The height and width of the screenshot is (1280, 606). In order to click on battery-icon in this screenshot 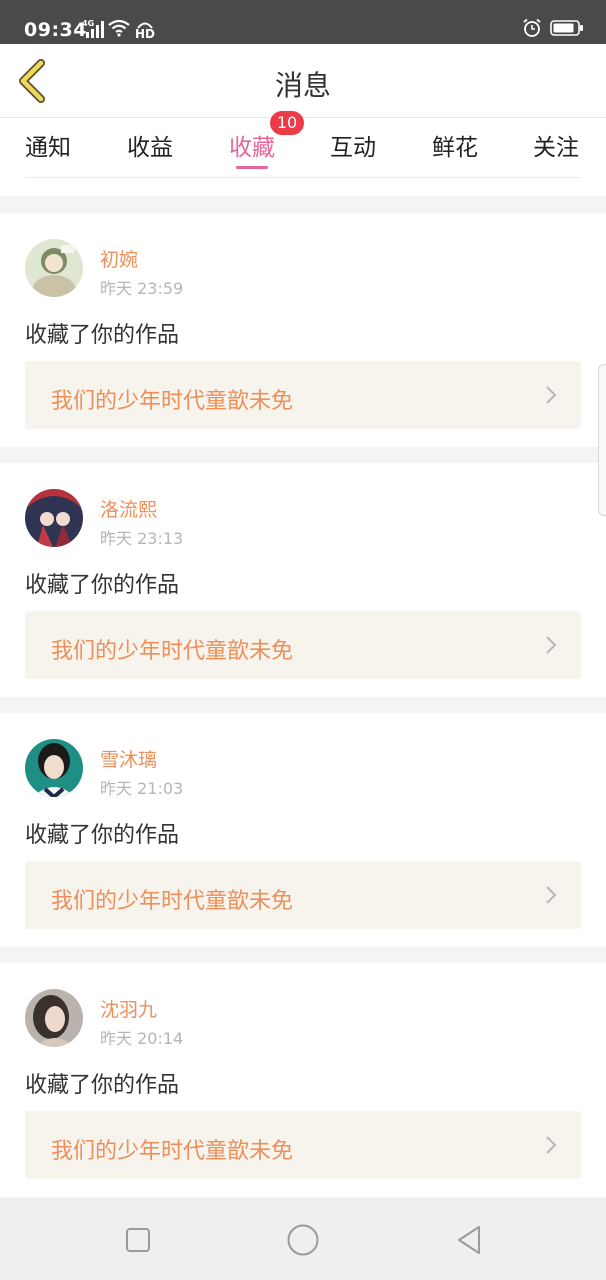, I will do `click(567, 30)`.